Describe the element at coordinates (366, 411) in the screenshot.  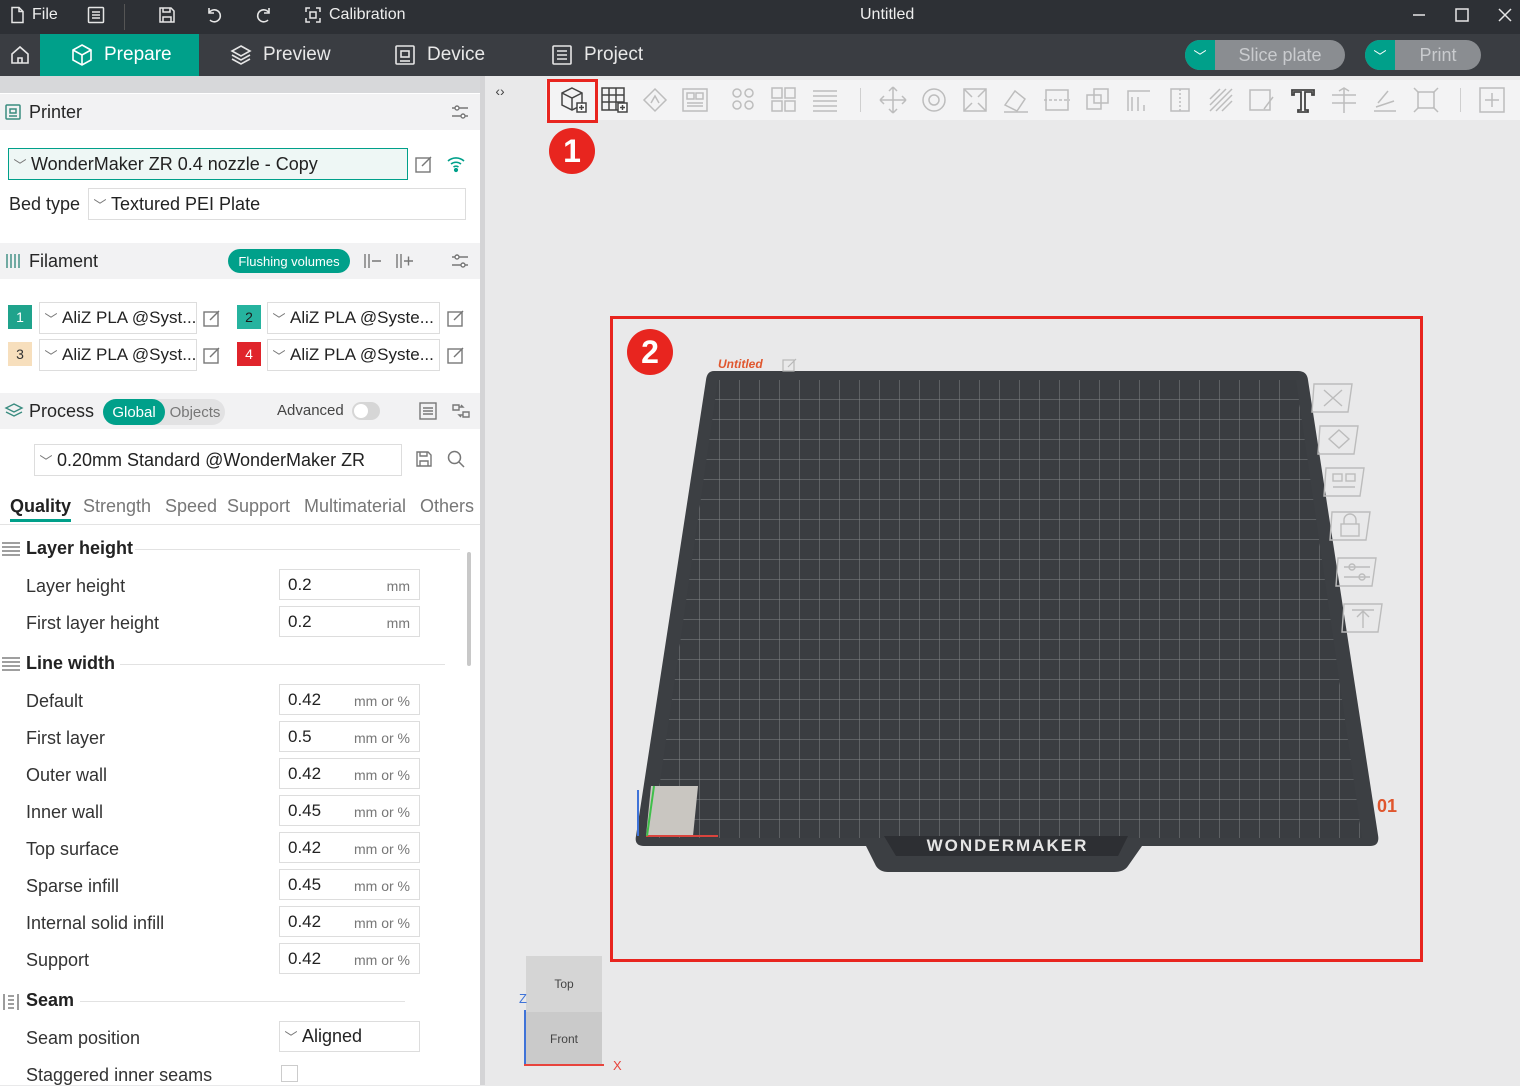
I see `advanced-toggle` at that location.